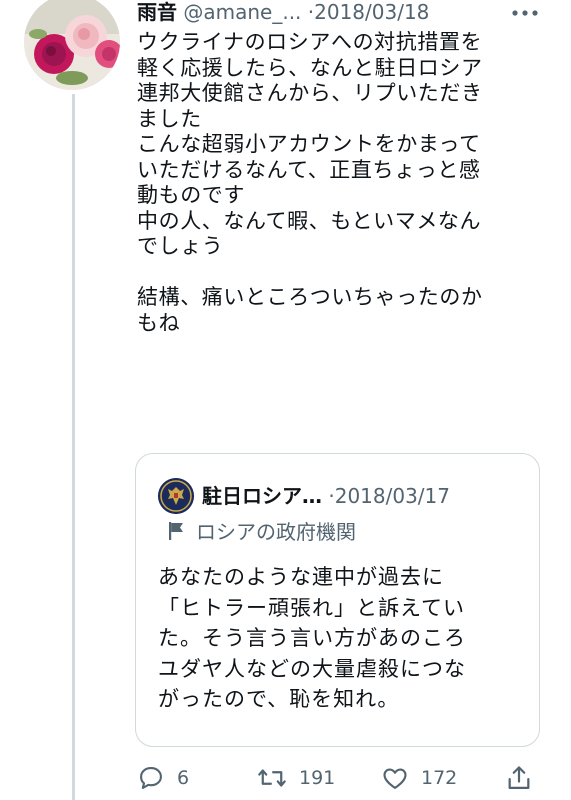 The height and width of the screenshot is (800, 571). What do you see at coordinates (73, 447) in the screenshot?
I see `thread-line` at bounding box center [73, 447].